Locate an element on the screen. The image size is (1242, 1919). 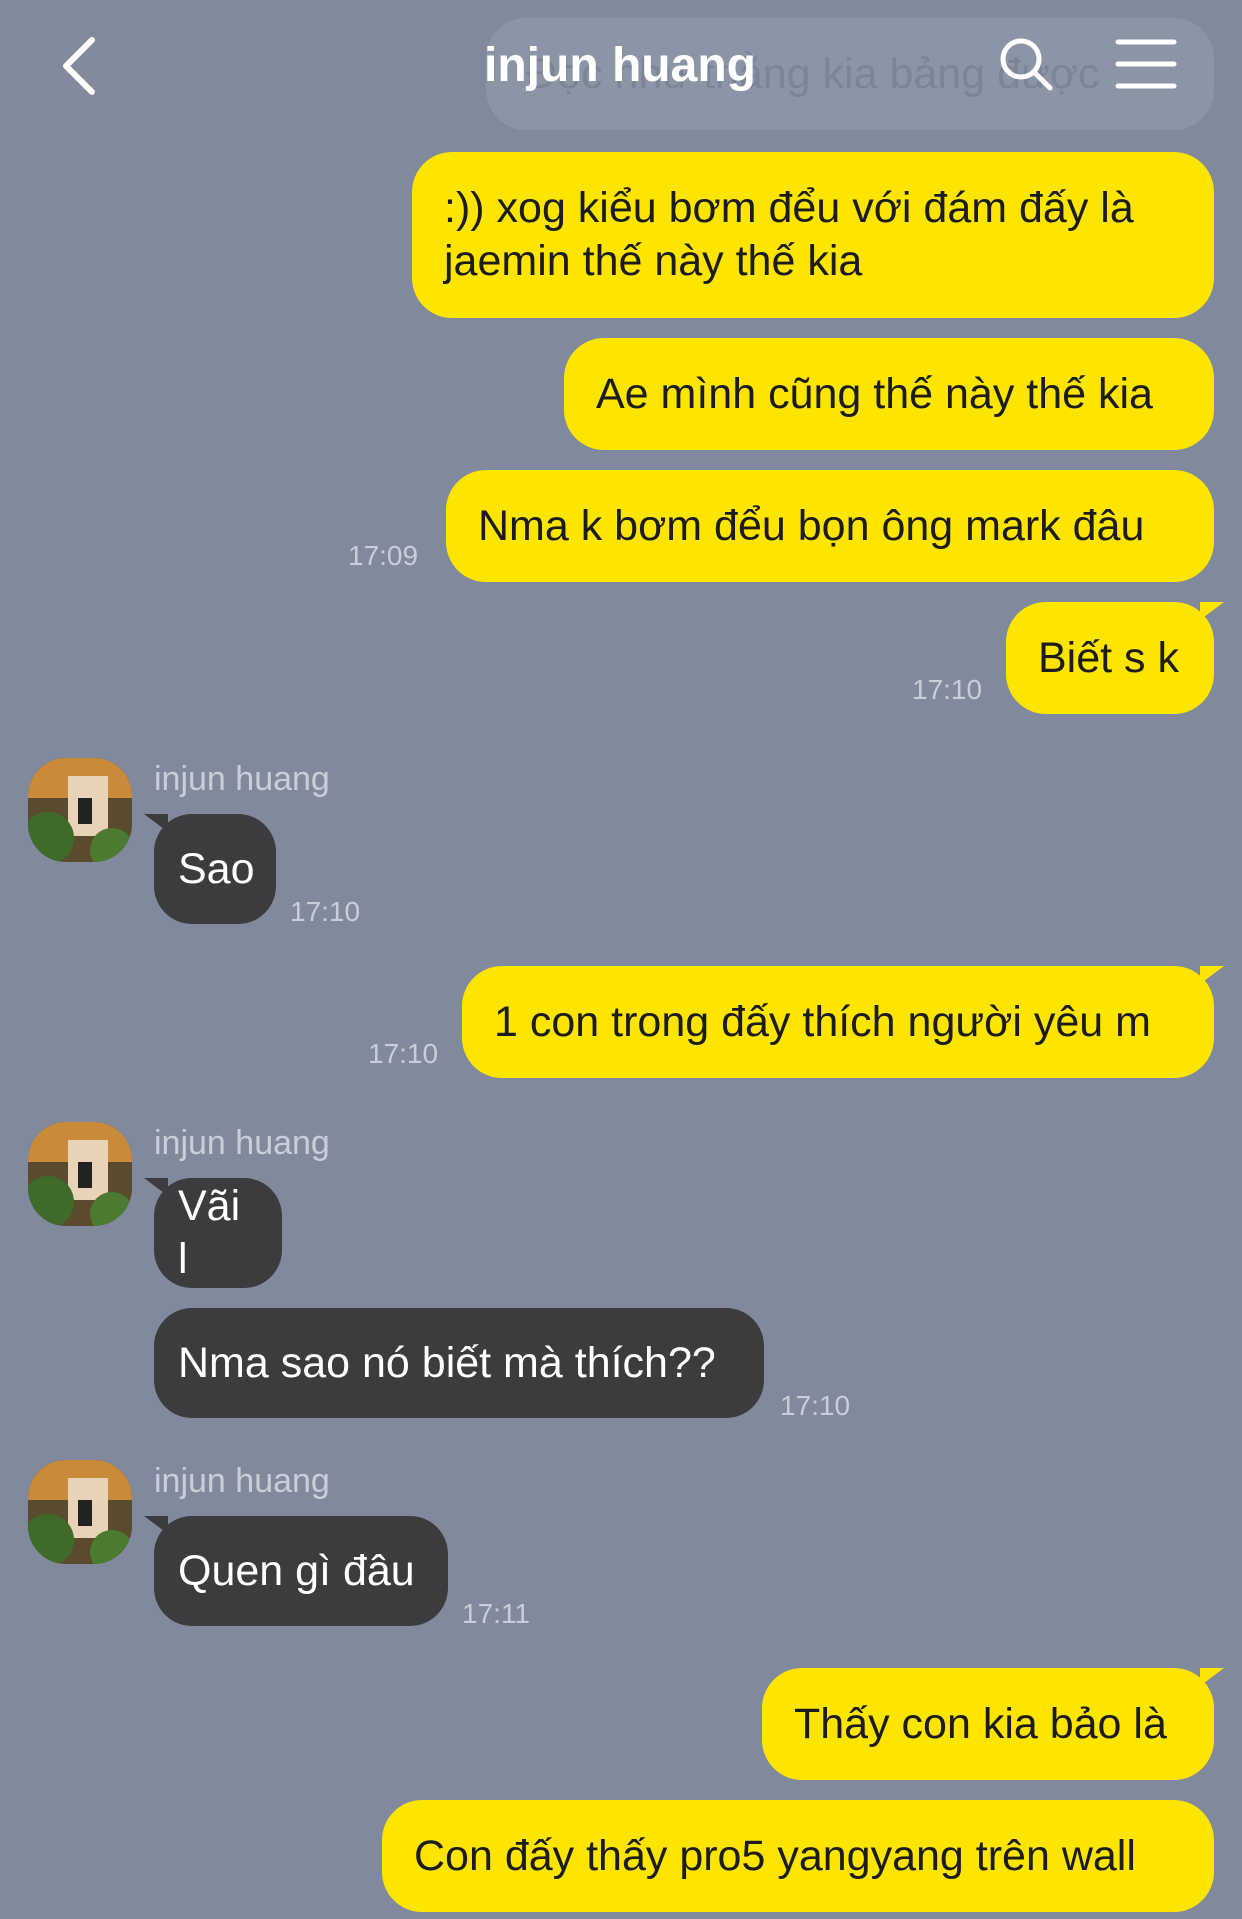
outgoing-message-bubble: 1 con trong đấy thích người yêu m is located at coordinates (843, 1022).